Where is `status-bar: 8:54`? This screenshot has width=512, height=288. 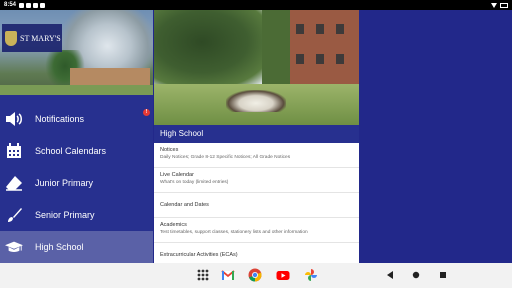 status-bar: 8:54 is located at coordinates (256, 5).